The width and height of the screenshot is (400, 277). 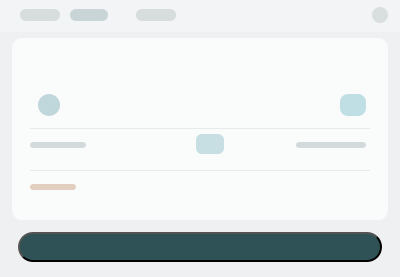 I want to click on row-right-placeholder, so click(x=331, y=145).